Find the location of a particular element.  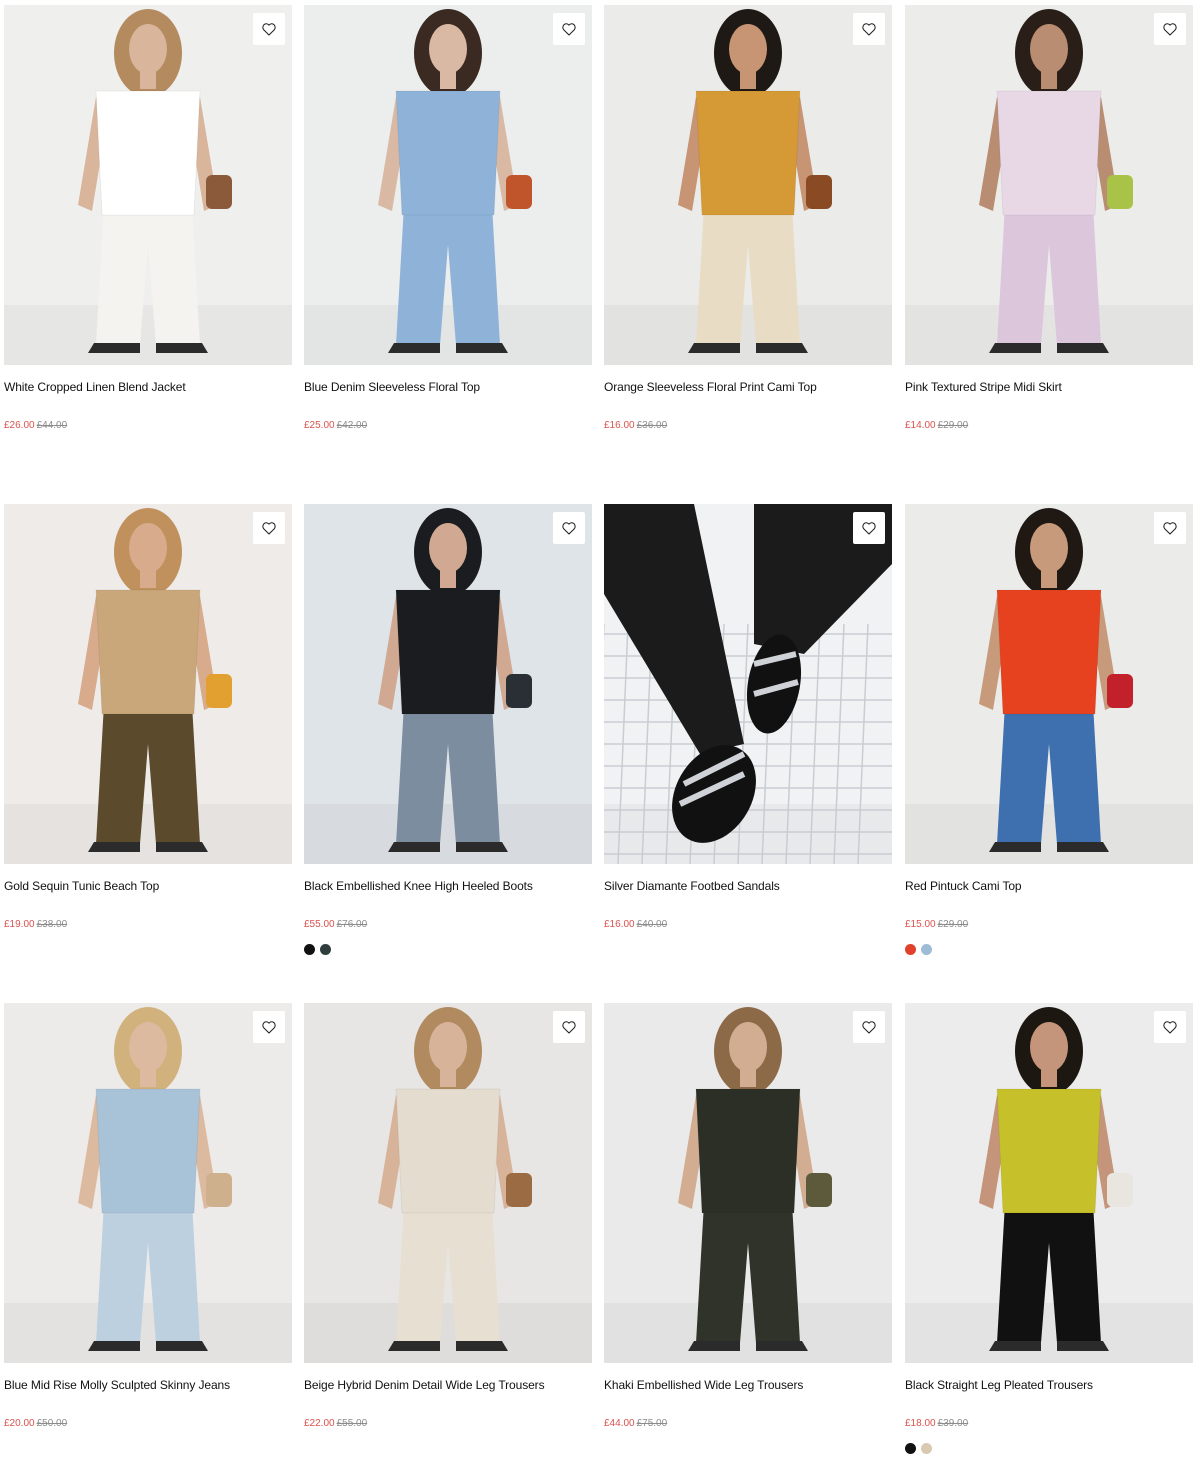

sale-price: £44.00 is located at coordinates (619, 1423).